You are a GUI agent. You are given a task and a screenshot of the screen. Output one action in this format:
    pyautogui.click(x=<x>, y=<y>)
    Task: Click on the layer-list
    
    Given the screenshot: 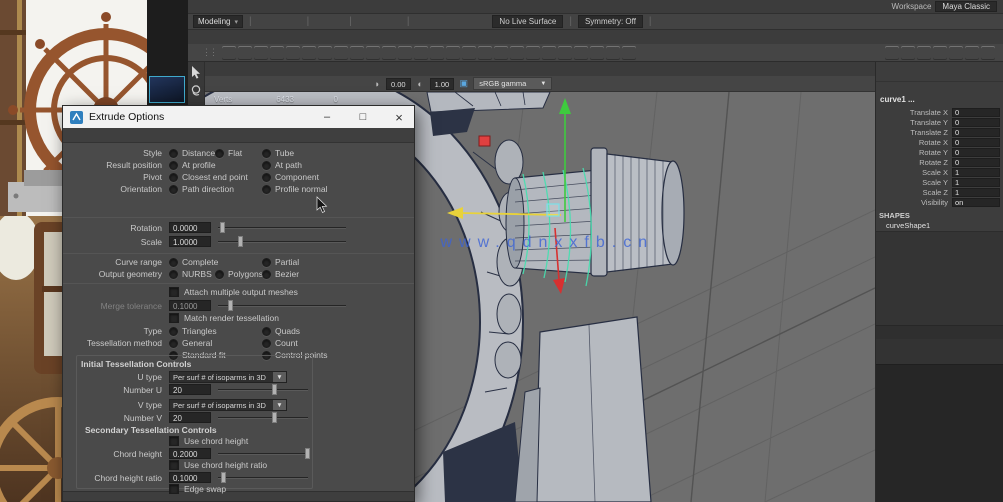 What is the action you would take?
    pyautogui.click(x=939, y=433)
    